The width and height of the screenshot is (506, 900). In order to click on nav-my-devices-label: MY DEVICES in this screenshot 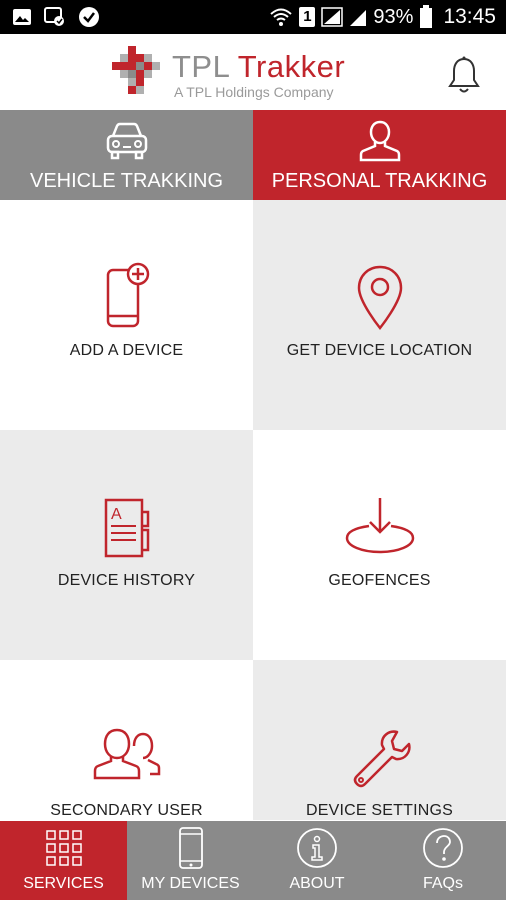, I will do `click(190, 883)`.